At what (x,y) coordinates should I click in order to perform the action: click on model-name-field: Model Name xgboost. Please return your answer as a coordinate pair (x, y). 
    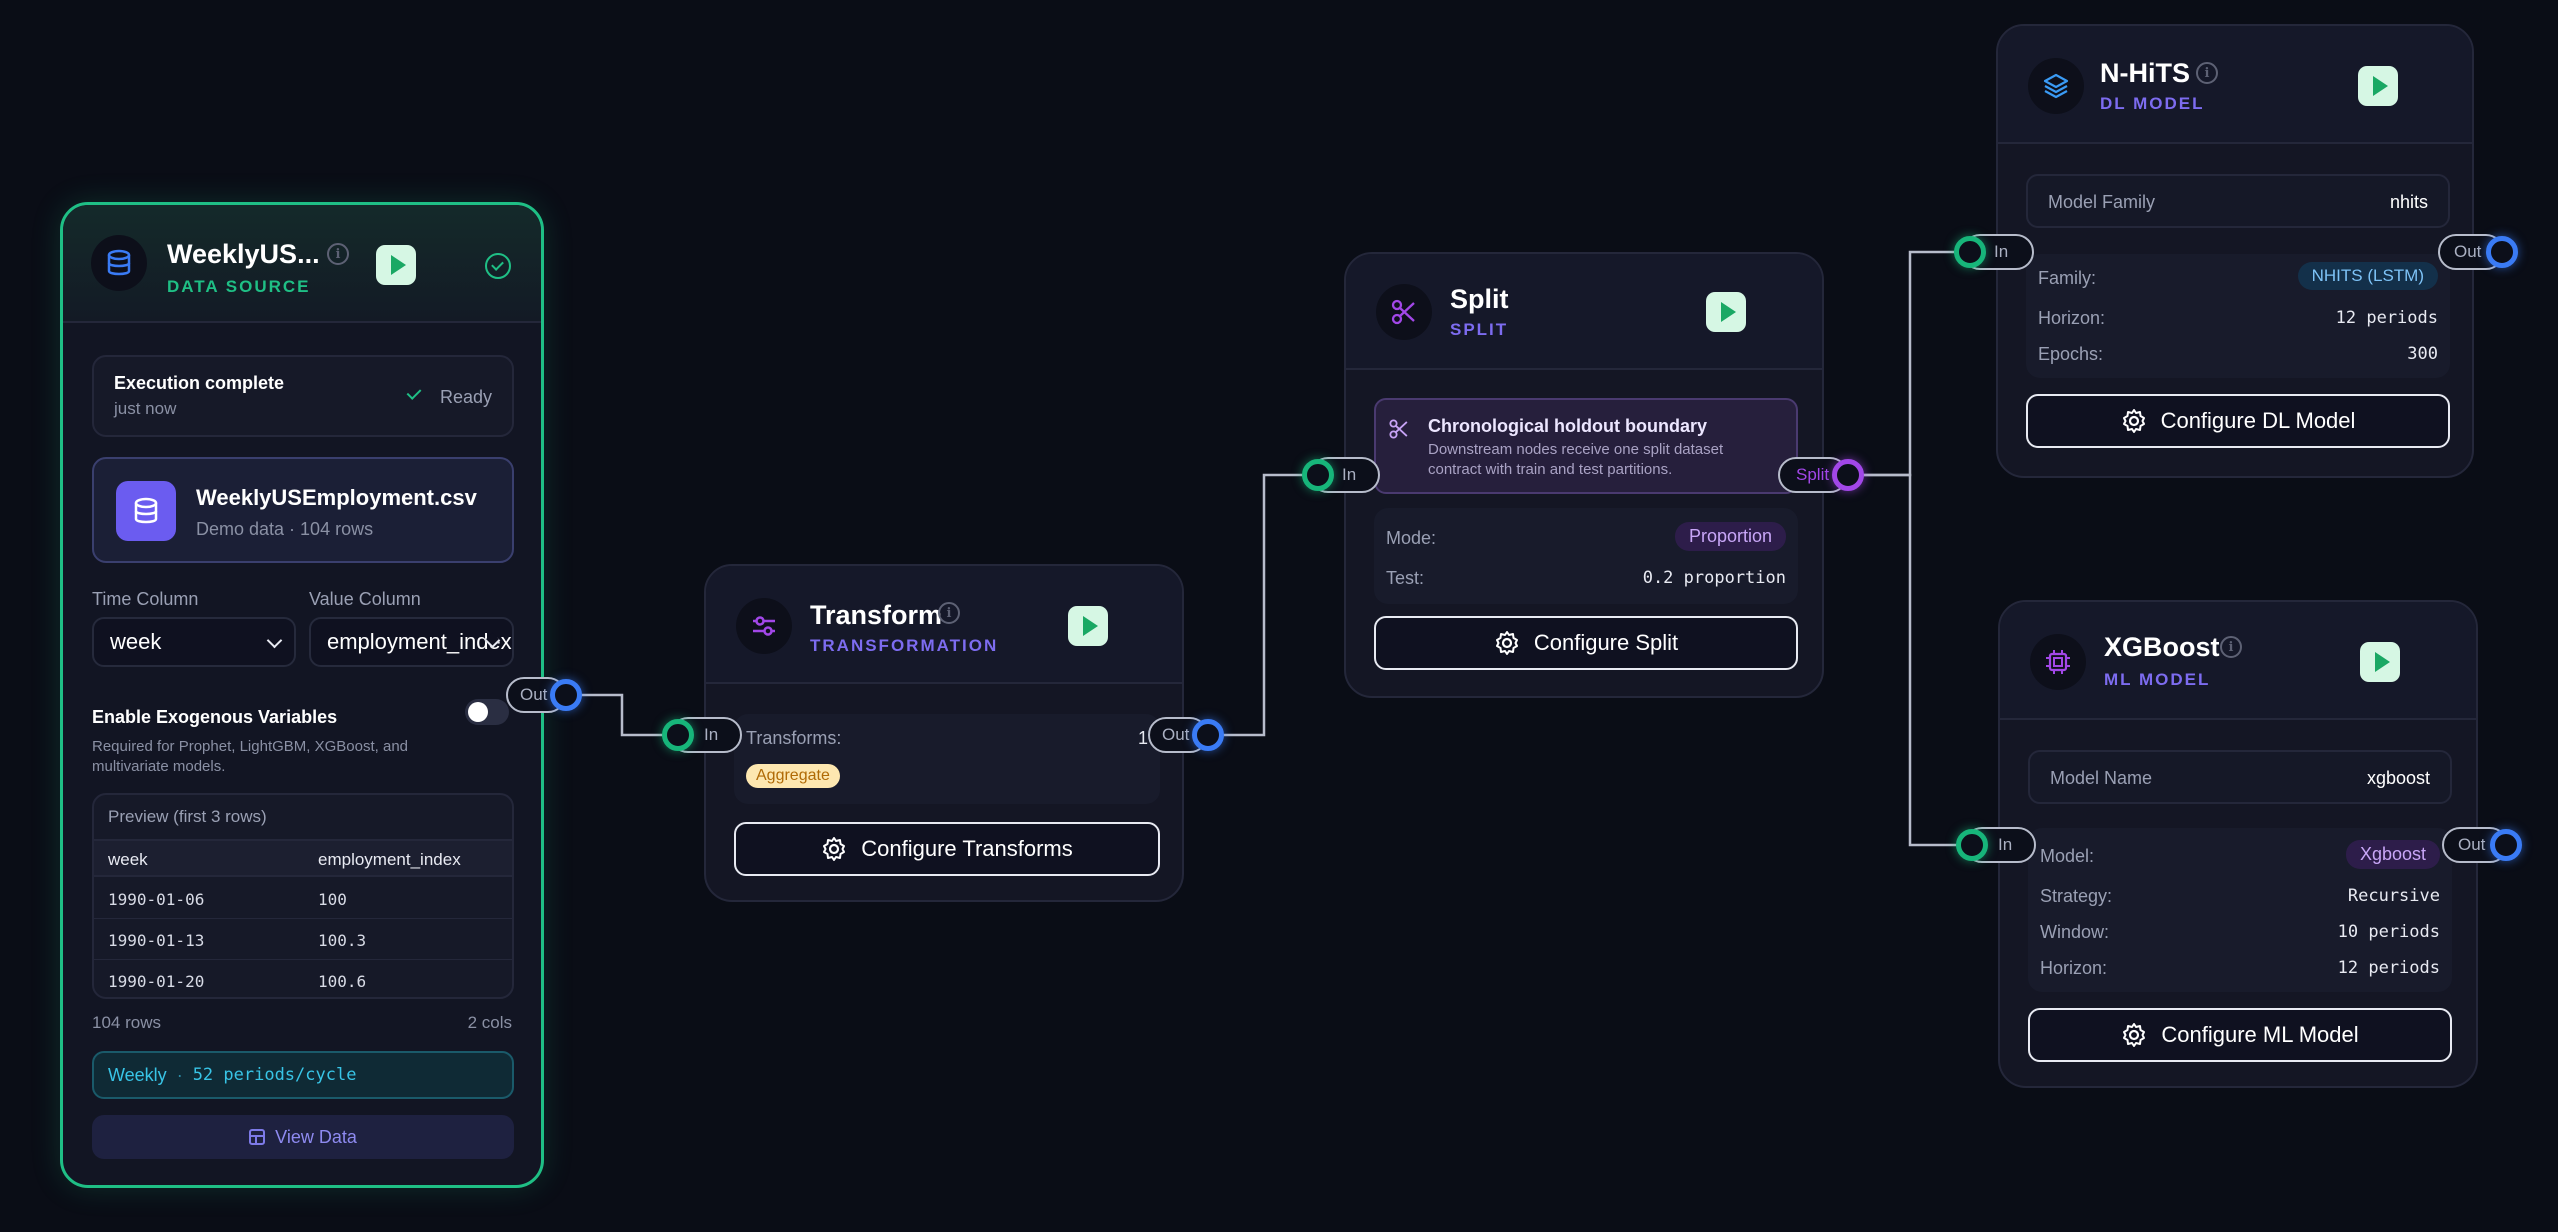
    Looking at the image, I should click on (2240, 777).